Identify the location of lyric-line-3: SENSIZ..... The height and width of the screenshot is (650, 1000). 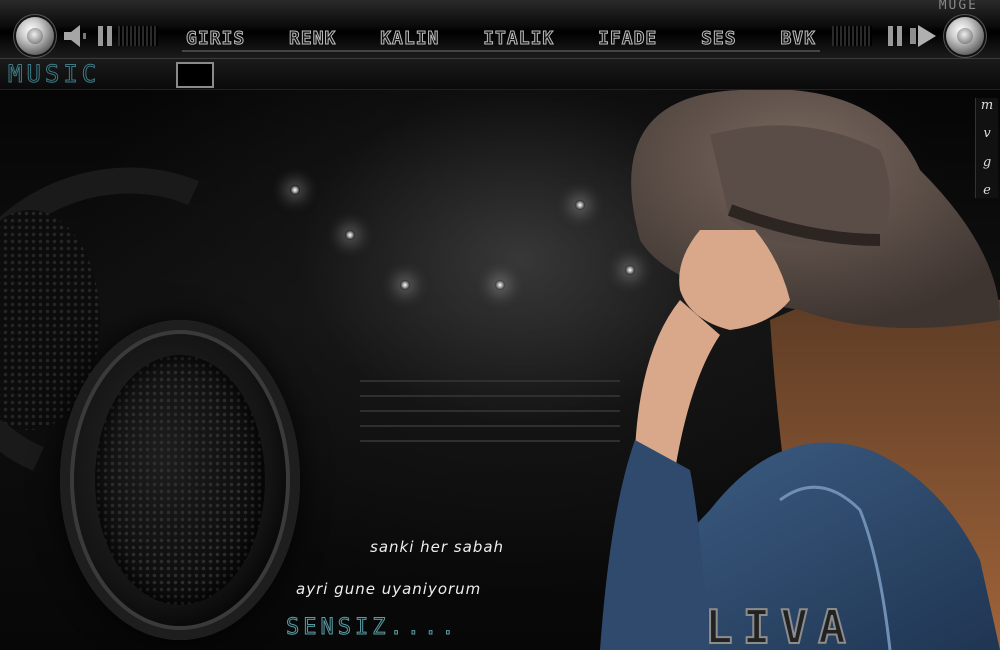
(372, 628).